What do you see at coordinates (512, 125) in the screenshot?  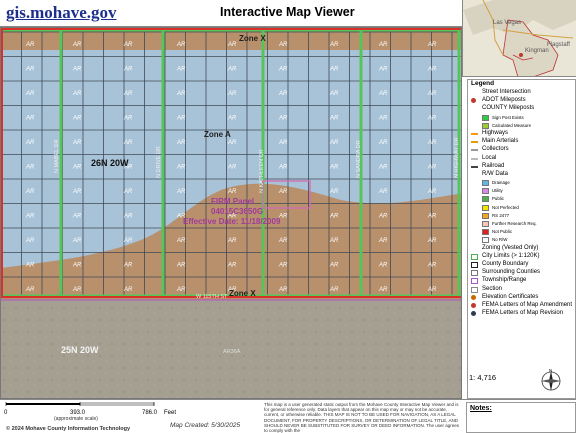 I see `legend-label: Calculated Measure` at bounding box center [512, 125].